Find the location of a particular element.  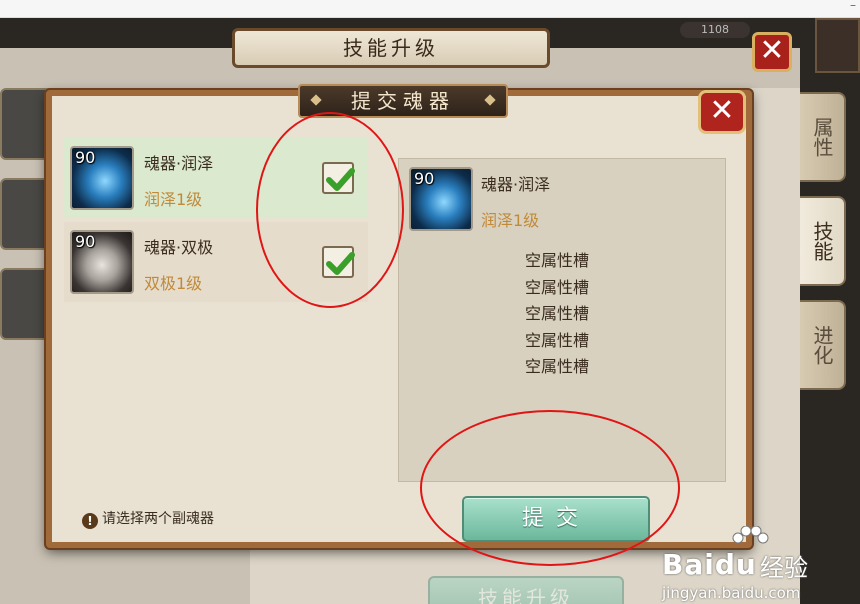

detail-level-badge: 90 is located at coordinates (424, 178).